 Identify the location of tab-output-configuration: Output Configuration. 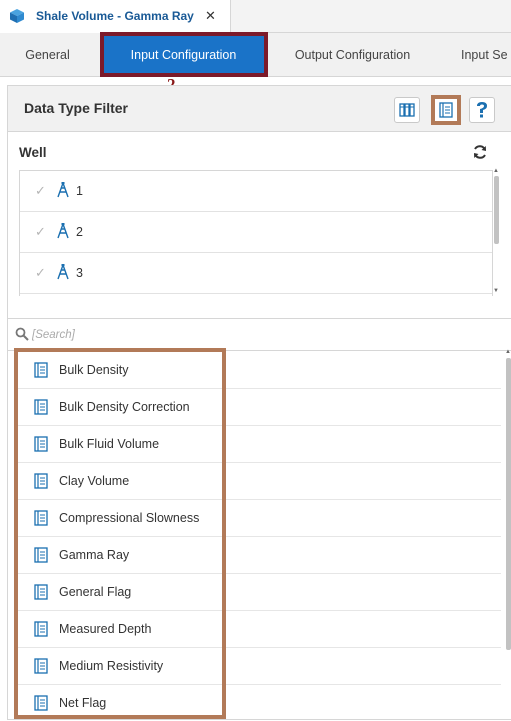
(352, 55).